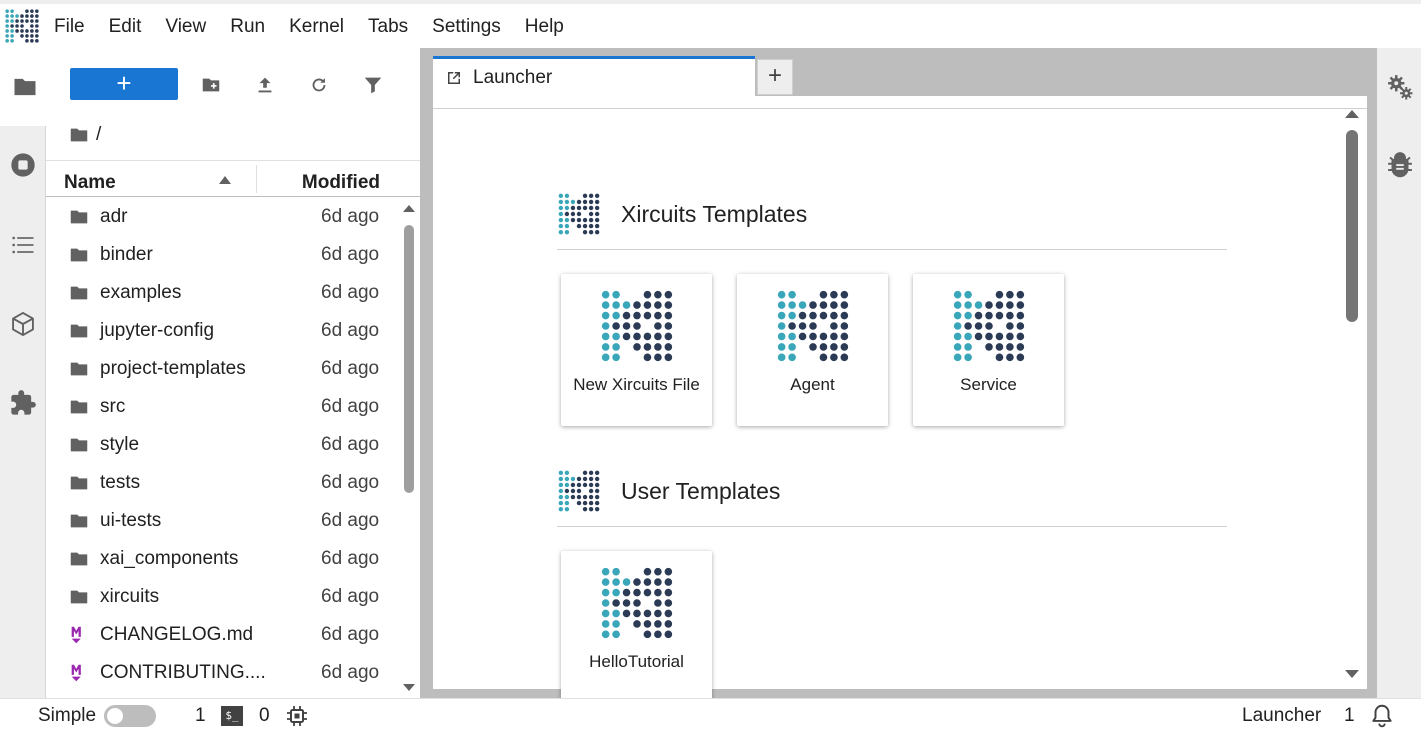 The height and width of the screenshot is (731, 1421). What do you see at coordinates (98, 135) in the screenshot?
I see `breadcrumb-root: /` at bounding box center [98, 135].